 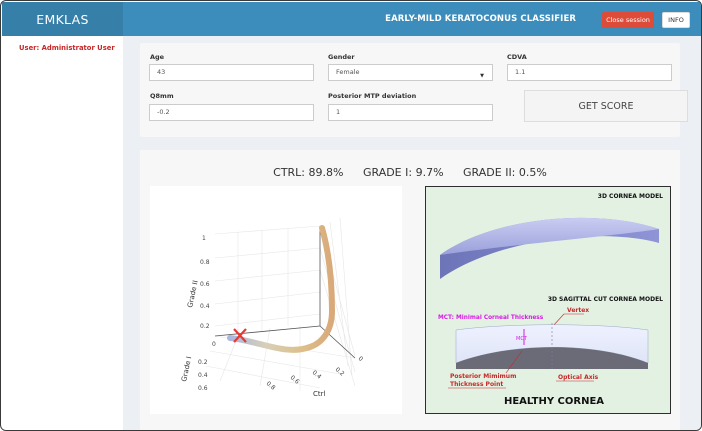 What do you see at coordinates (606, 106) in the screenshot?
I see `get-score-button: GET SCORE` at bounding box center [606, 106].